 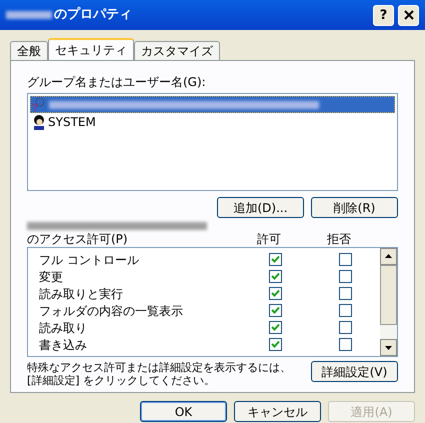 What do you see at coordinates (212, 121) in the screenshot?
I see `list-item: SYSTEM` at bounding box center [212, 121].